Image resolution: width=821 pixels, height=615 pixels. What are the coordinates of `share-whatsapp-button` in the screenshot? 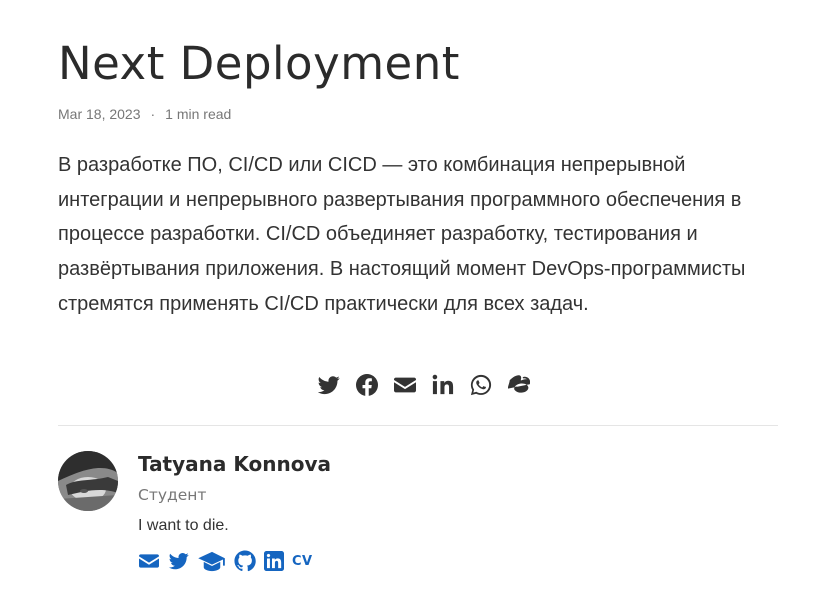 It's located at (481, 385).